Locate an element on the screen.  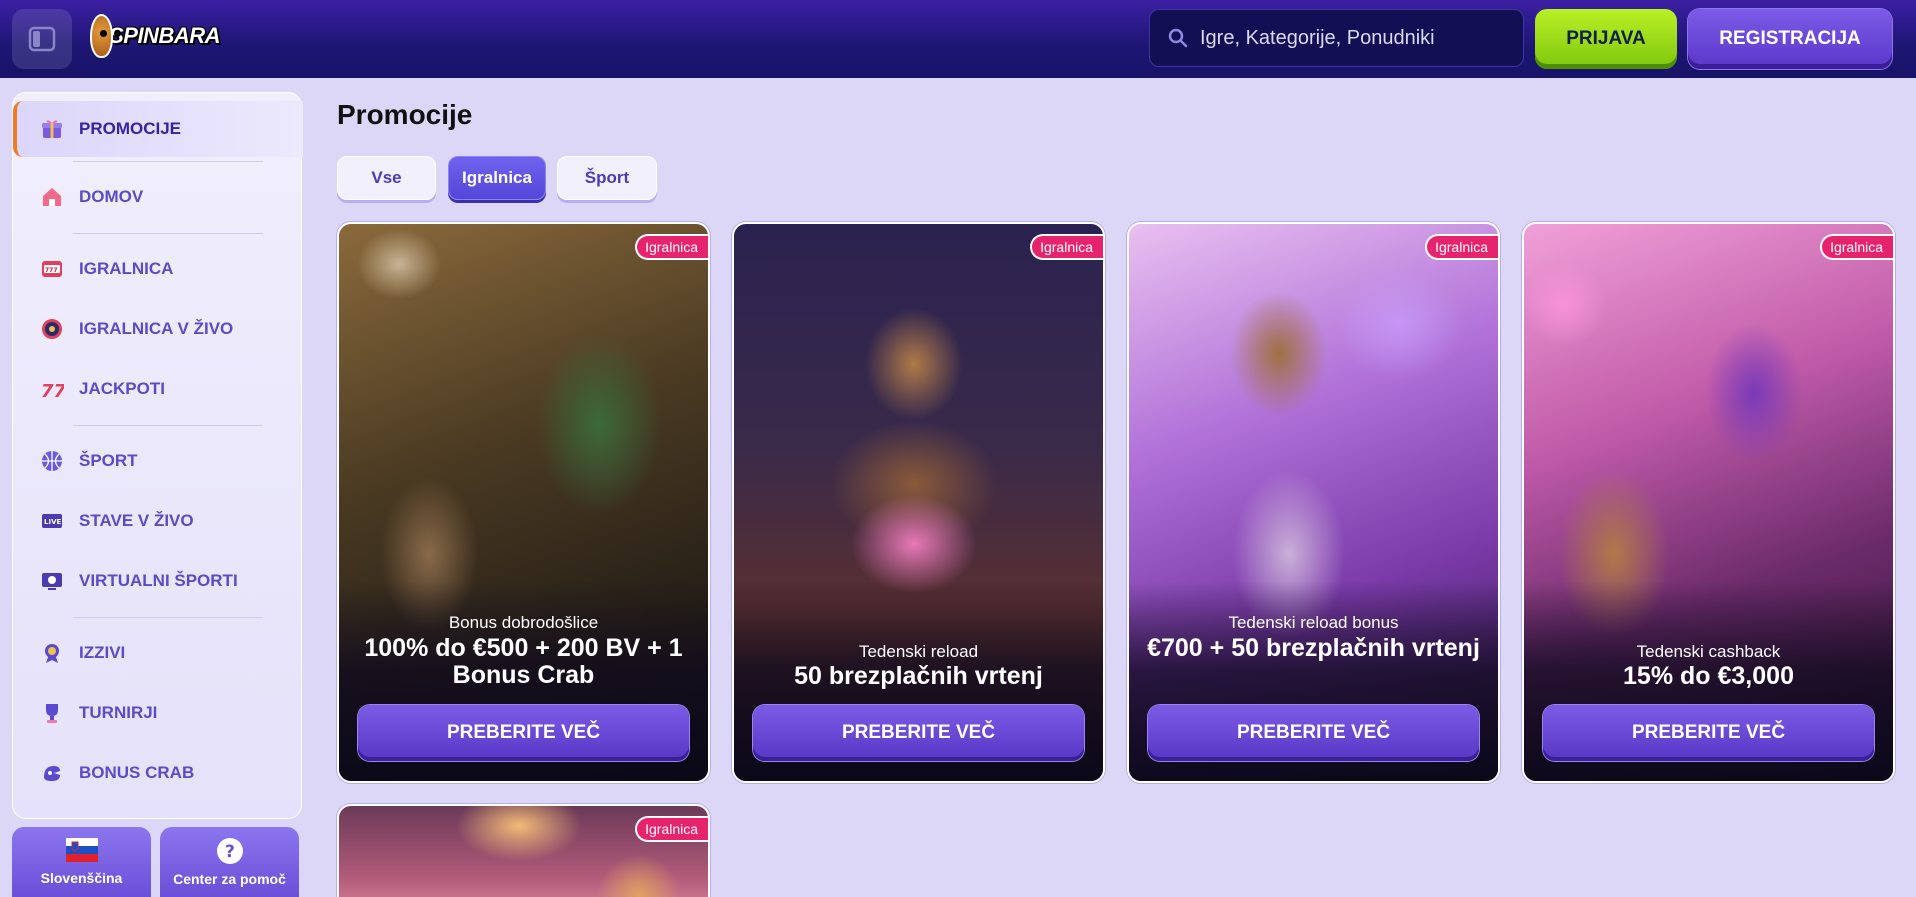
svg-text: LIVE is located at coordinates (52, 522).